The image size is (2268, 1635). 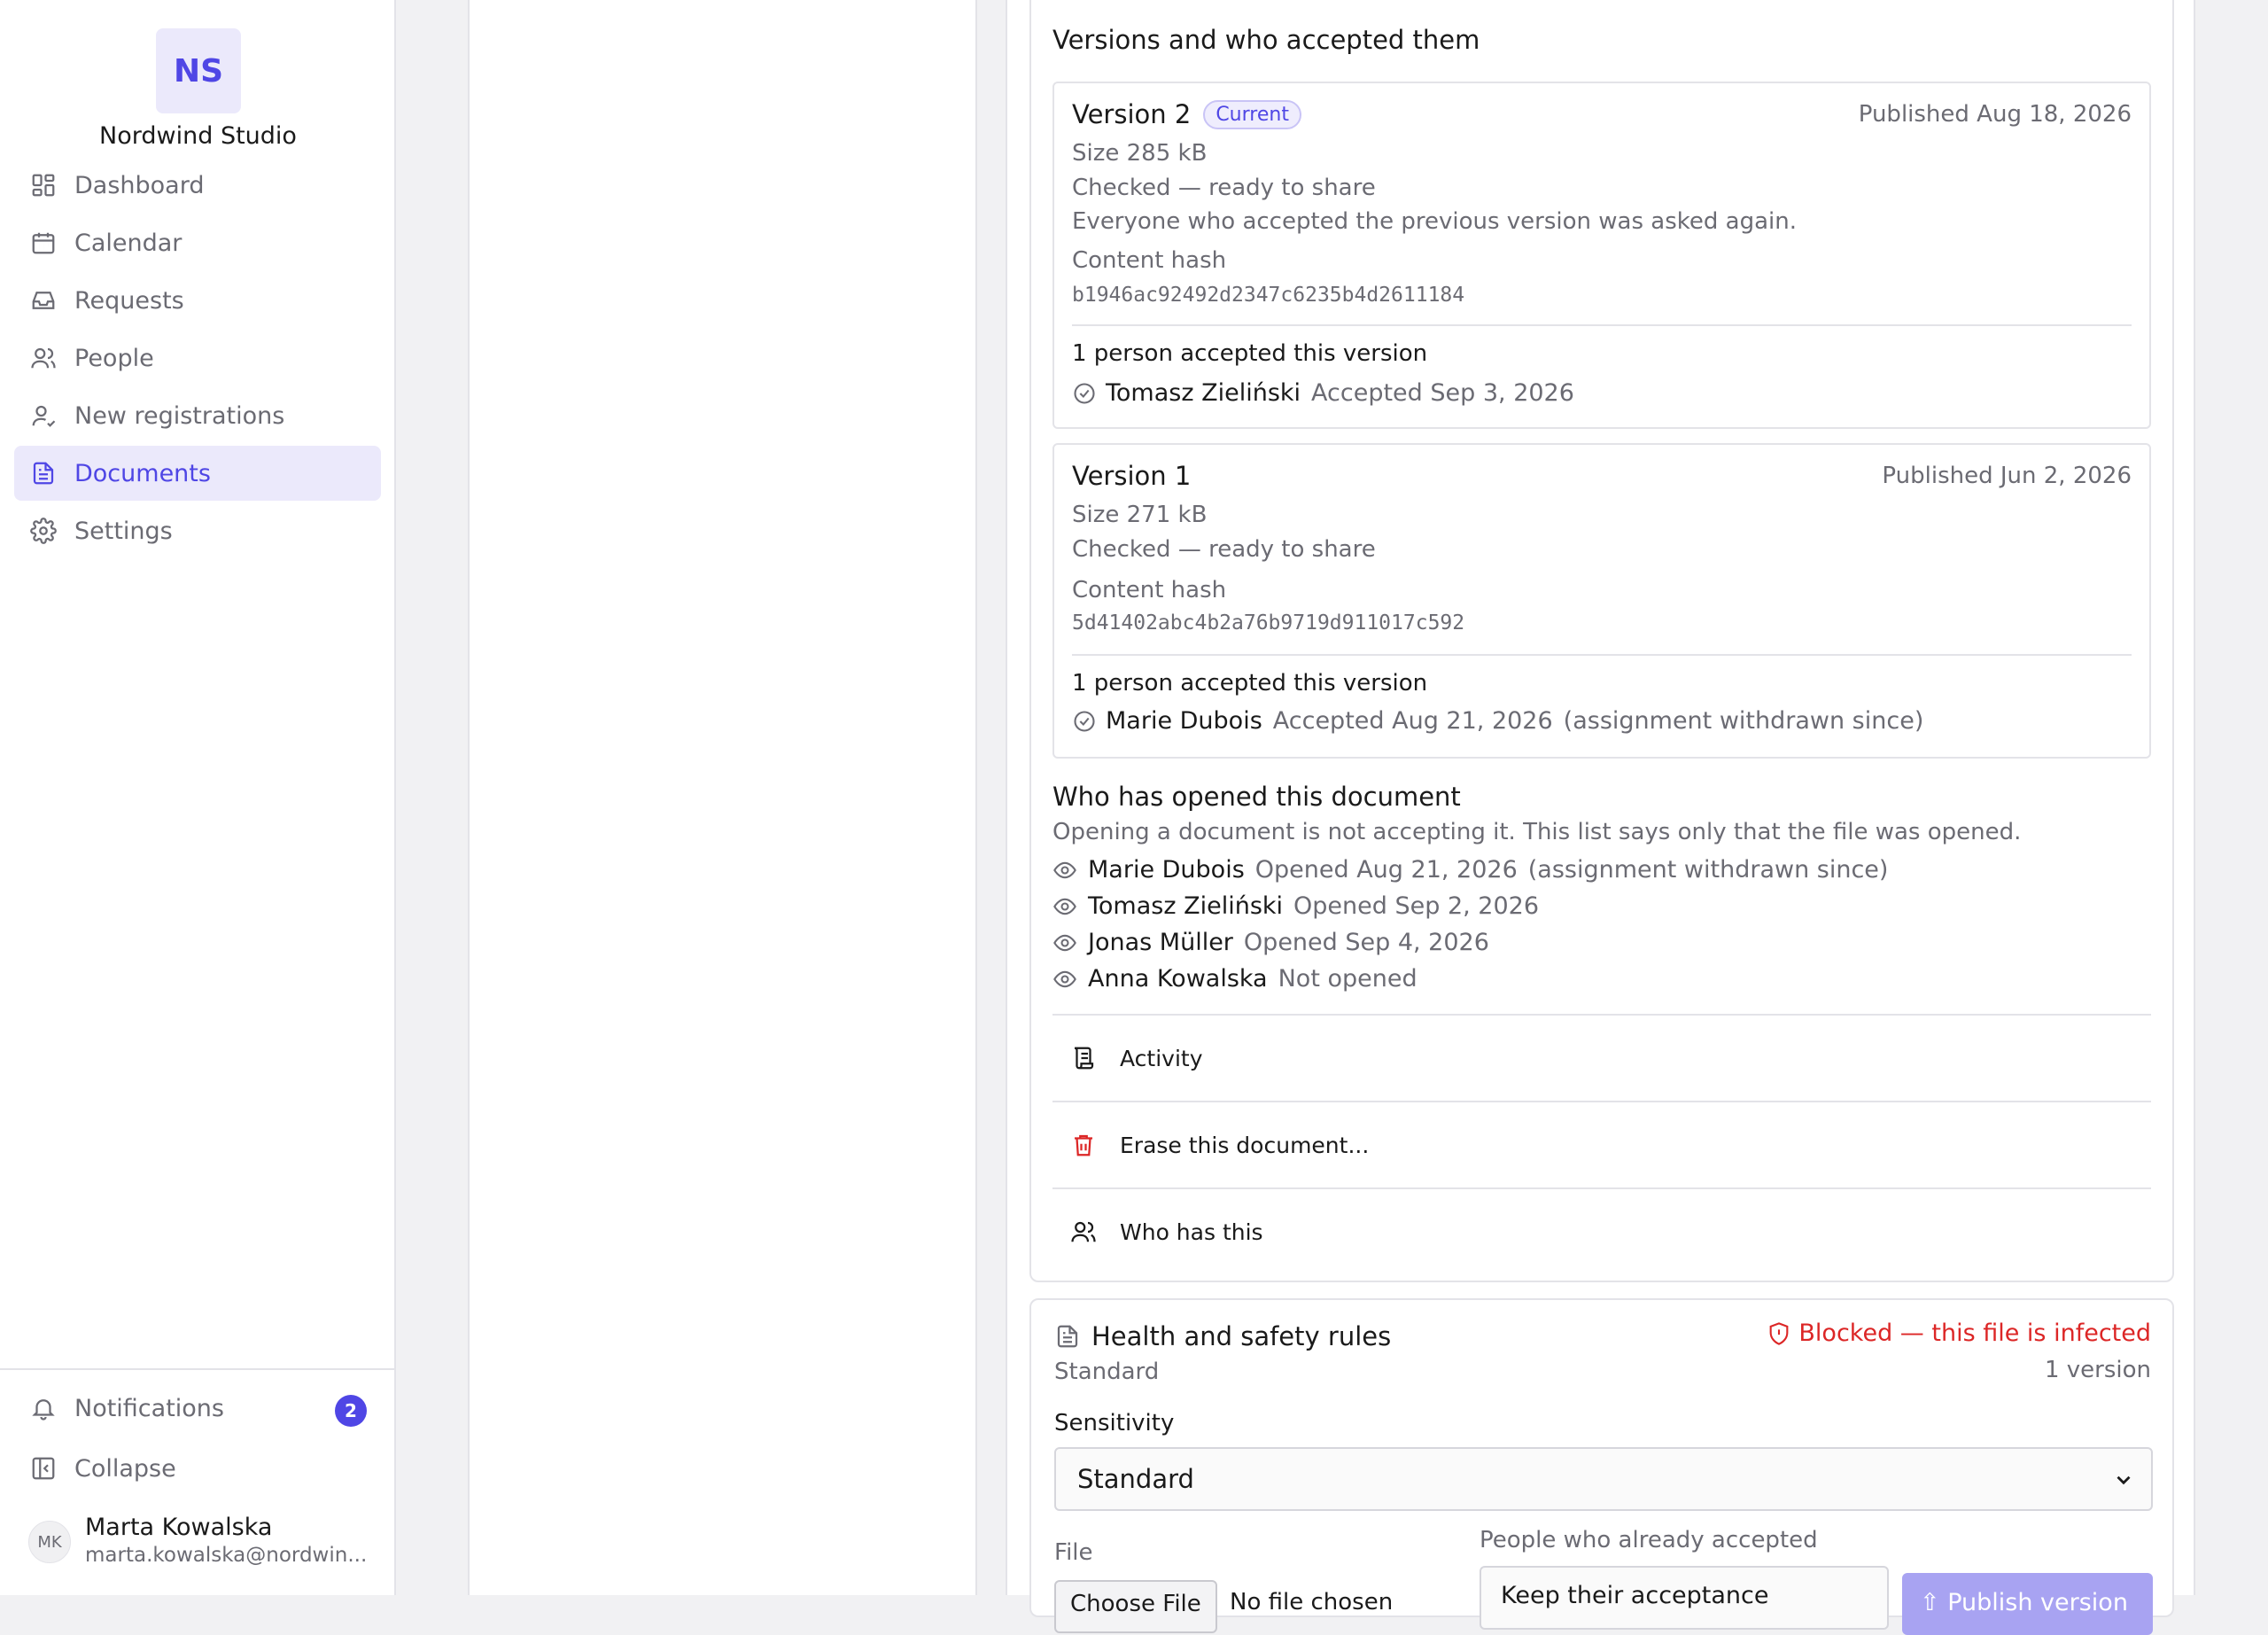 What do you see at coordinates (197, 300) in the screenshot?
I see `sidebar-item-requests: Requests` at bounding box center [197, 300].